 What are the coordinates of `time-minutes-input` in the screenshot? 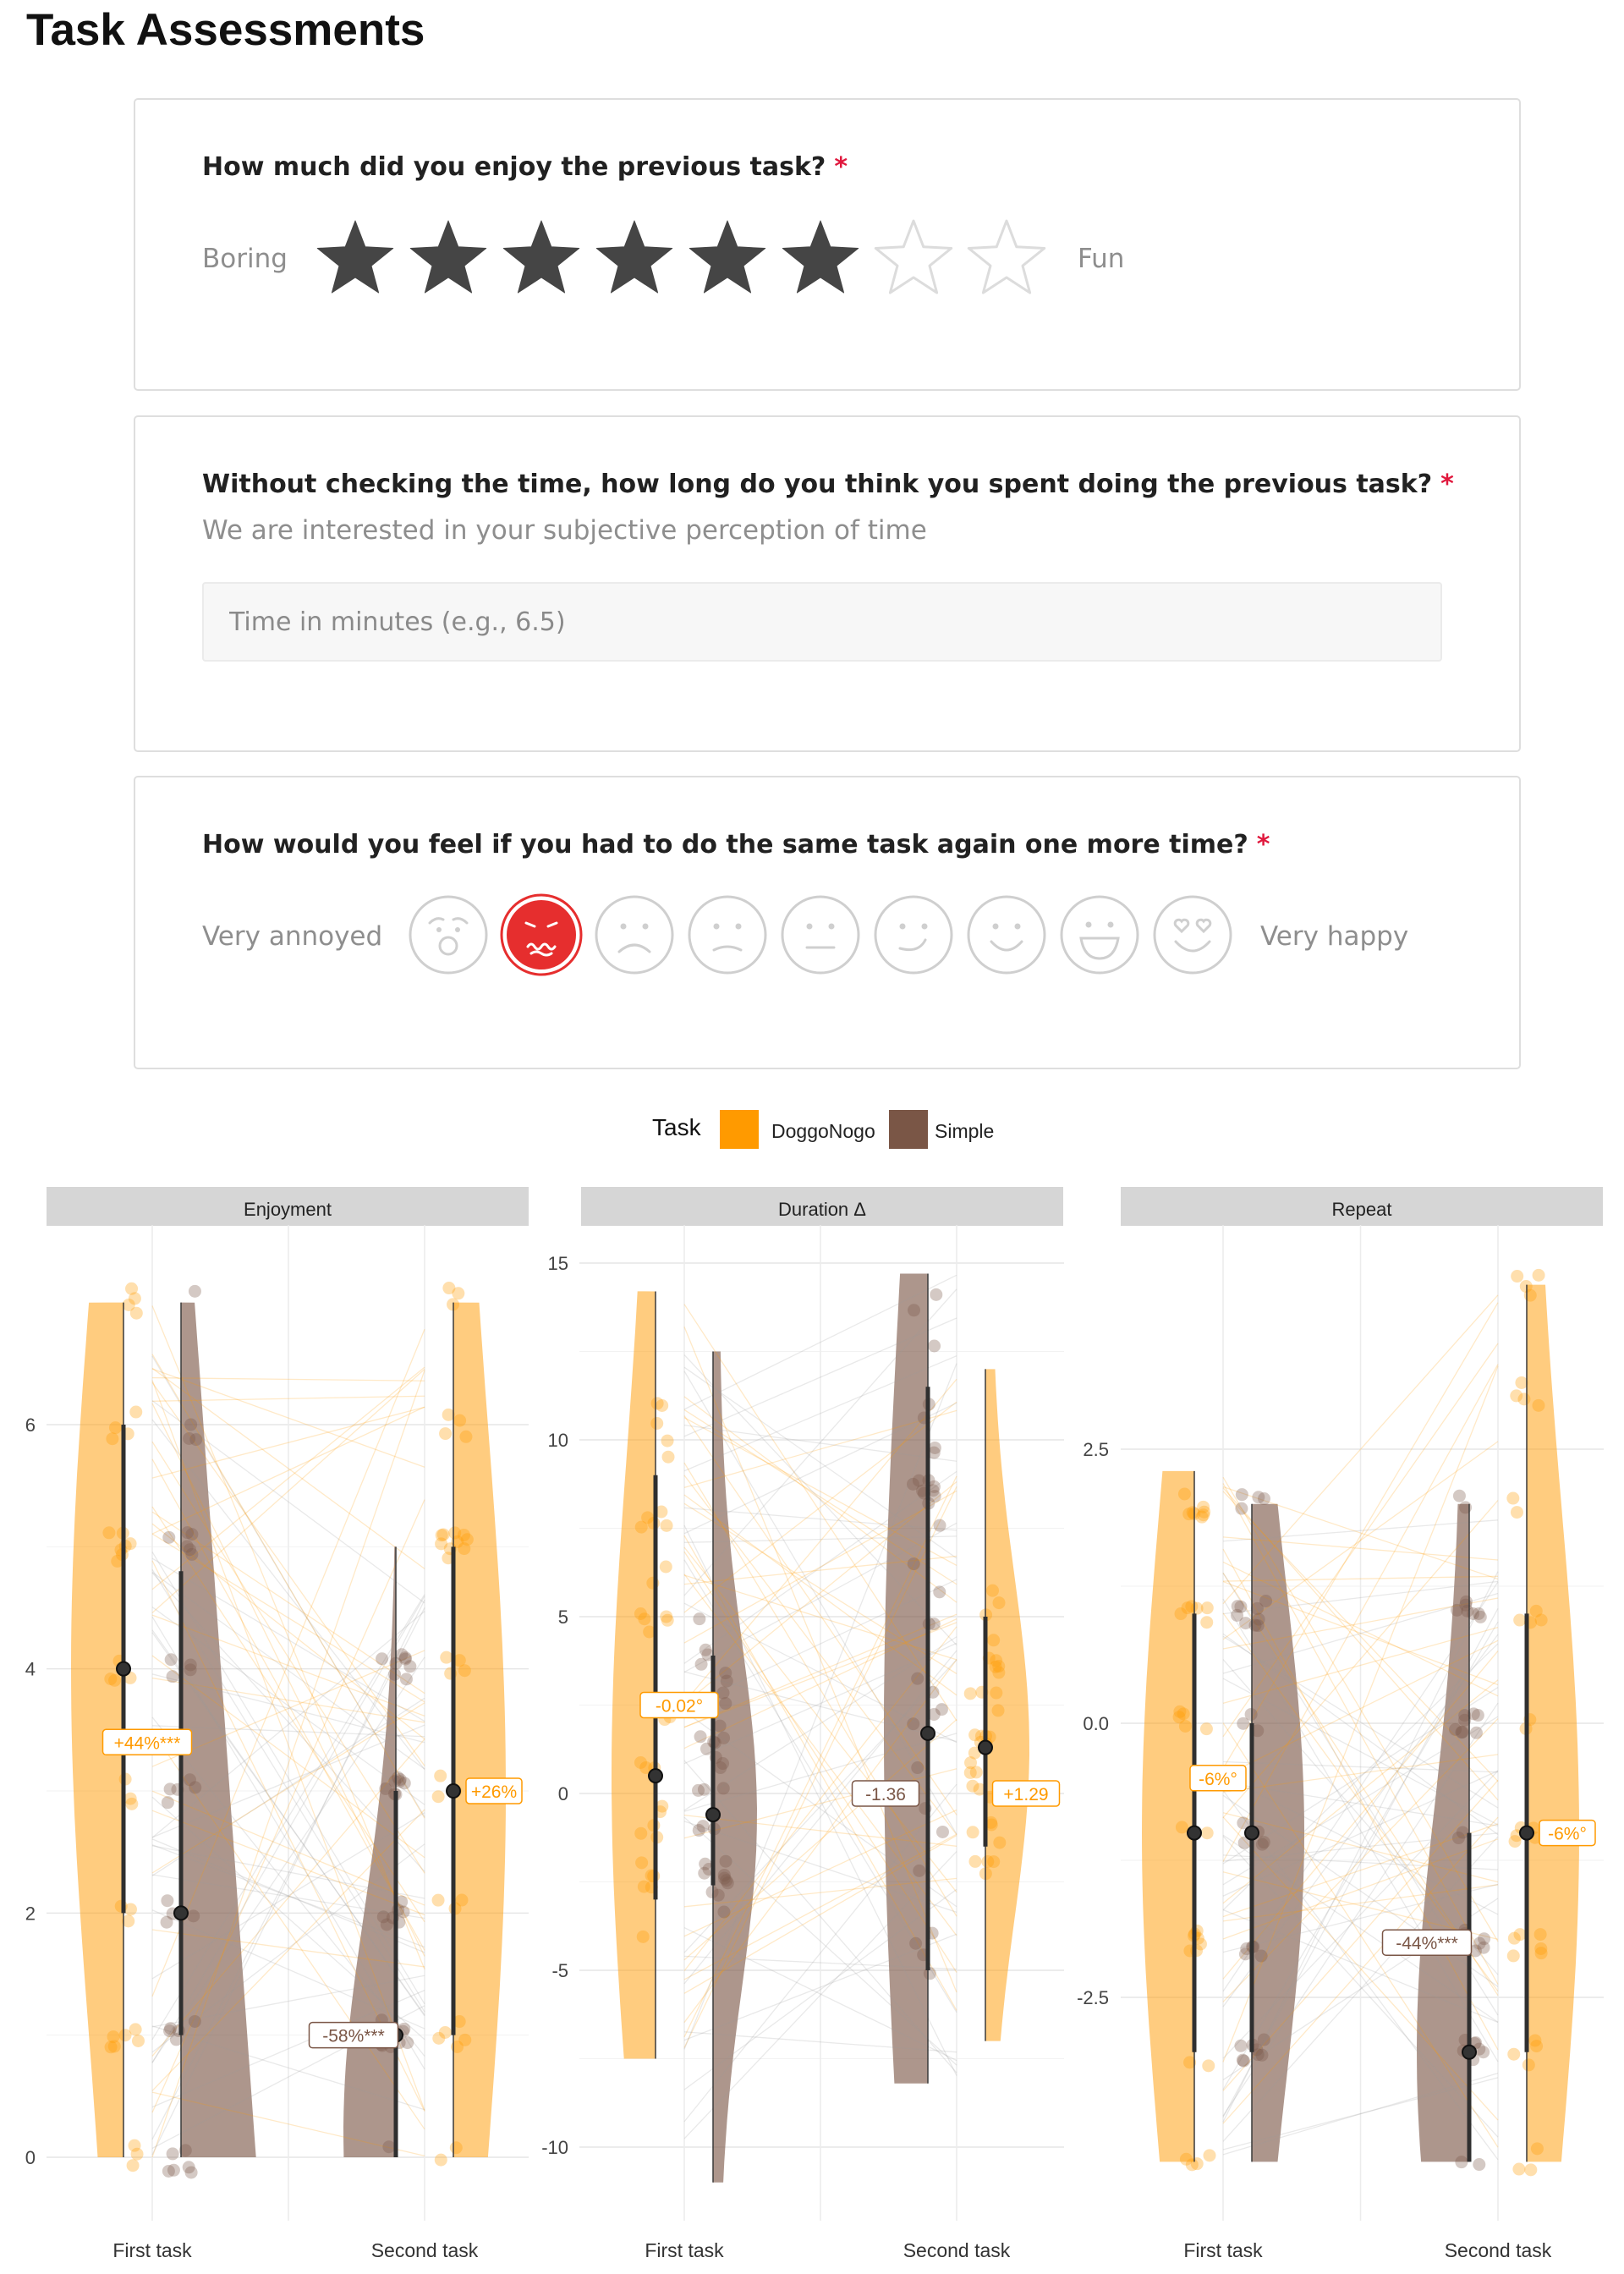 It's located at (822, 622).